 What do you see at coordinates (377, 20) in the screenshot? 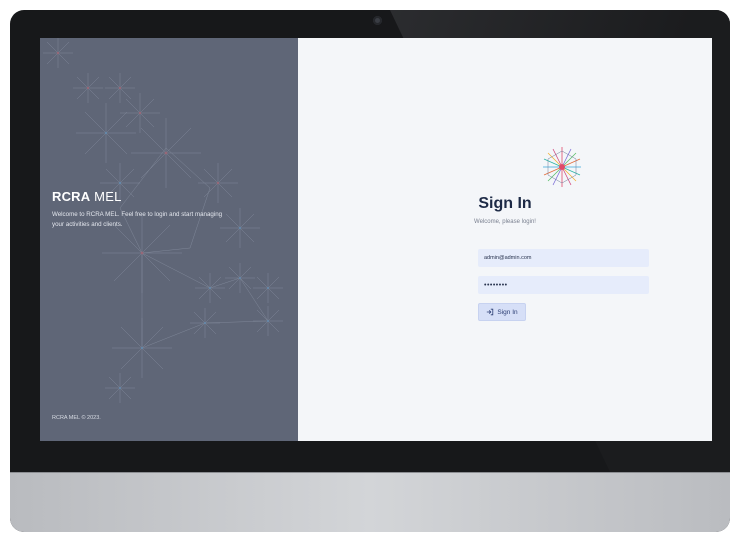
I see `camera-icon` at bounding box center [377, 20].